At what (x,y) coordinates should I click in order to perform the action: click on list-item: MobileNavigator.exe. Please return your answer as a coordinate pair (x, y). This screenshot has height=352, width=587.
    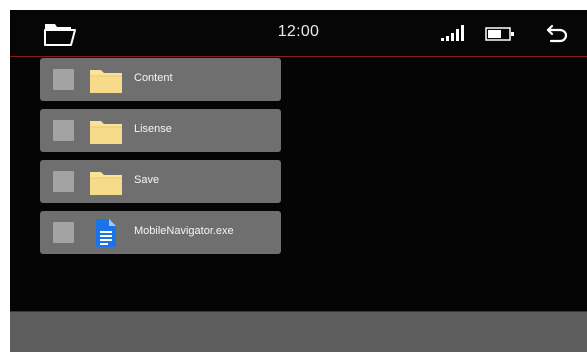
    Looking at the image, I should click on (160, 232).